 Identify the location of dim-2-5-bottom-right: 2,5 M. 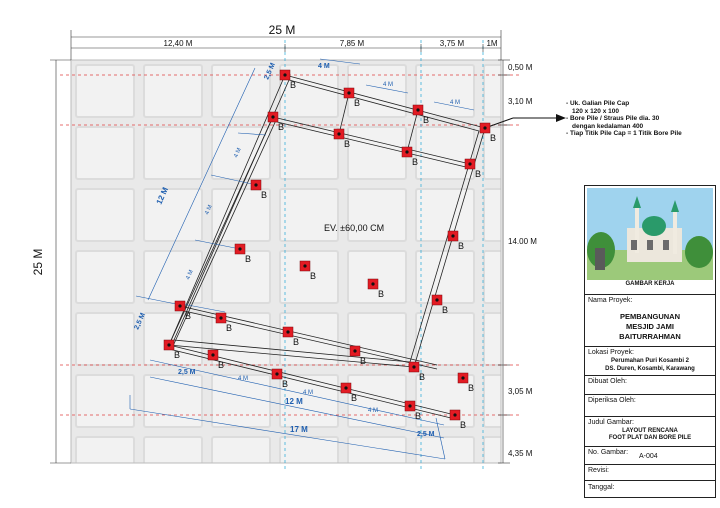
(426, 434).